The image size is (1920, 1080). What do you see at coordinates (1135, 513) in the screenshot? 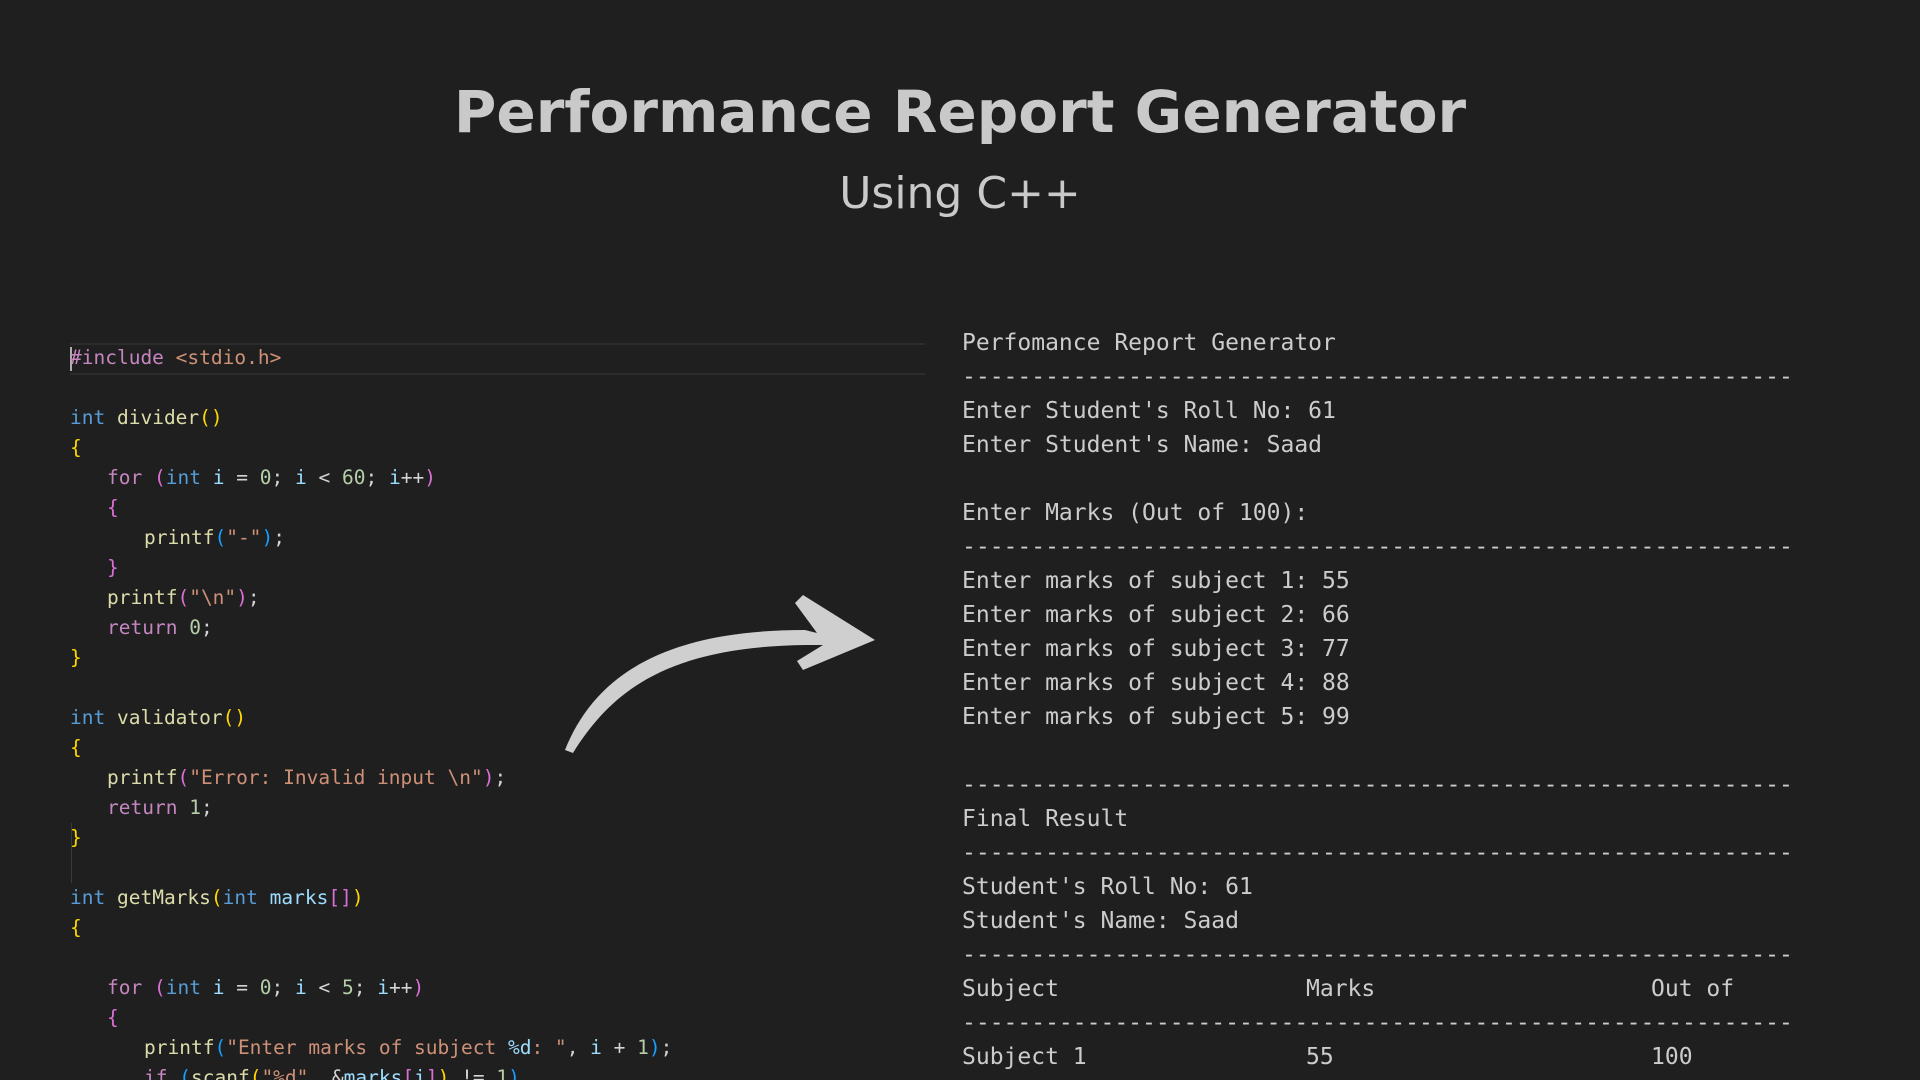
I see `marks-heading: Enter Marks (Out of 100):` at bounding box center [1135, 513].